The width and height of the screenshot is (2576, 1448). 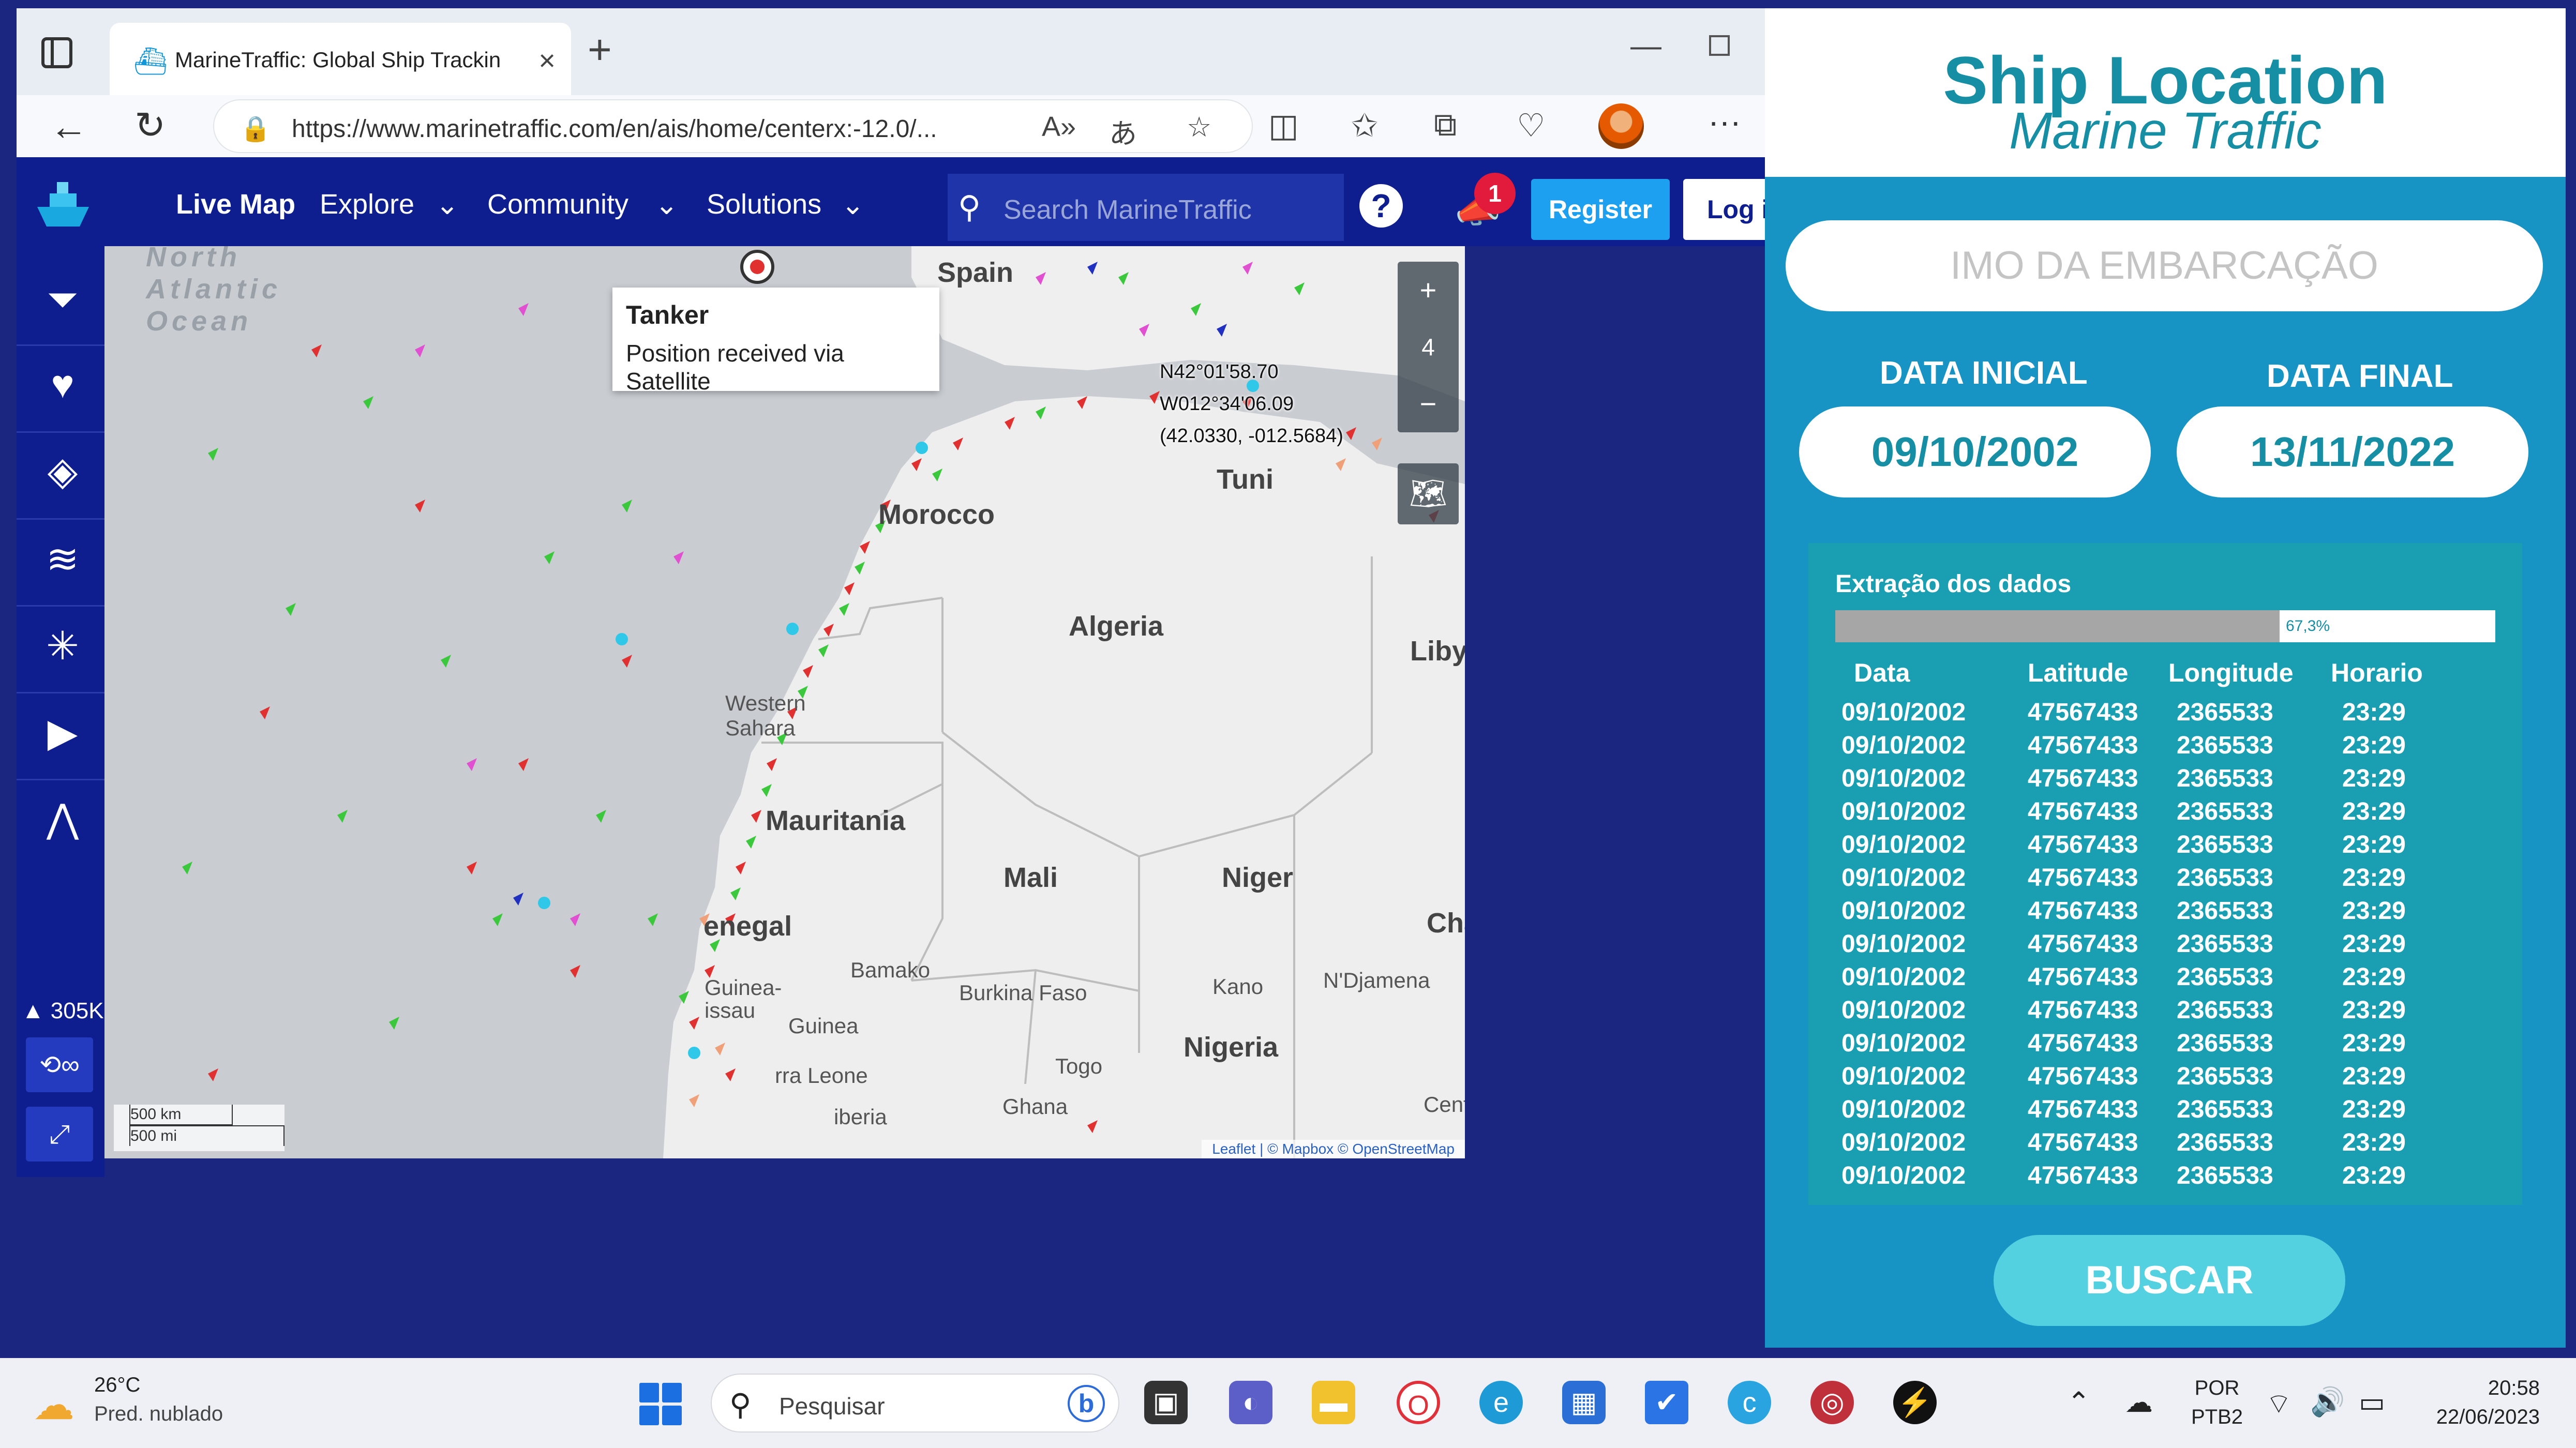 What do you see at coordinates (1199, 127) in the screenshot?
I see `favorite-star-icon: ☆` at bounding box center [1199, 127].